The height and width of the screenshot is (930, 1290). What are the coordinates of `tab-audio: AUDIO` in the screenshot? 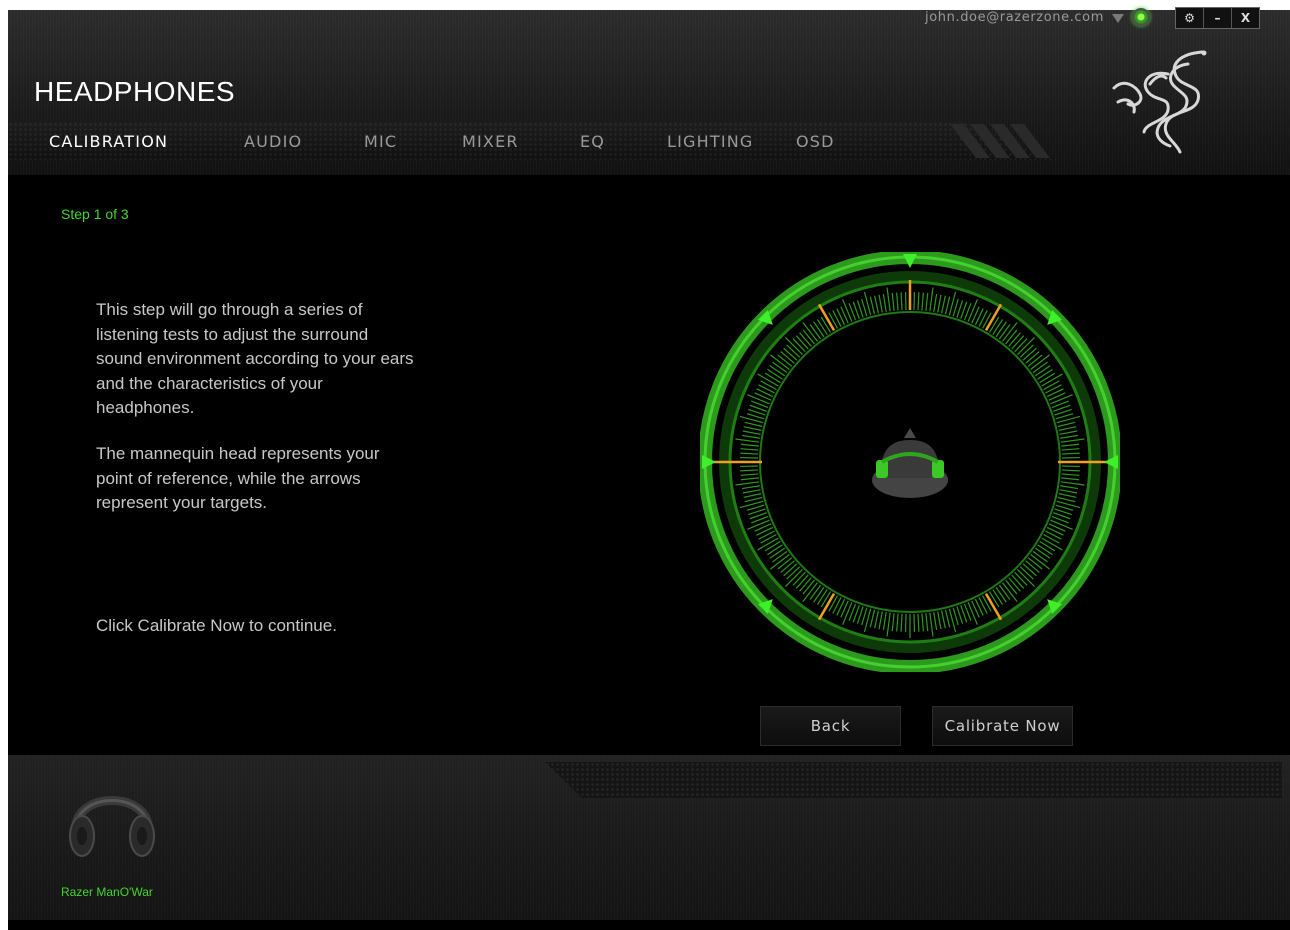 It's located at (273, 141).